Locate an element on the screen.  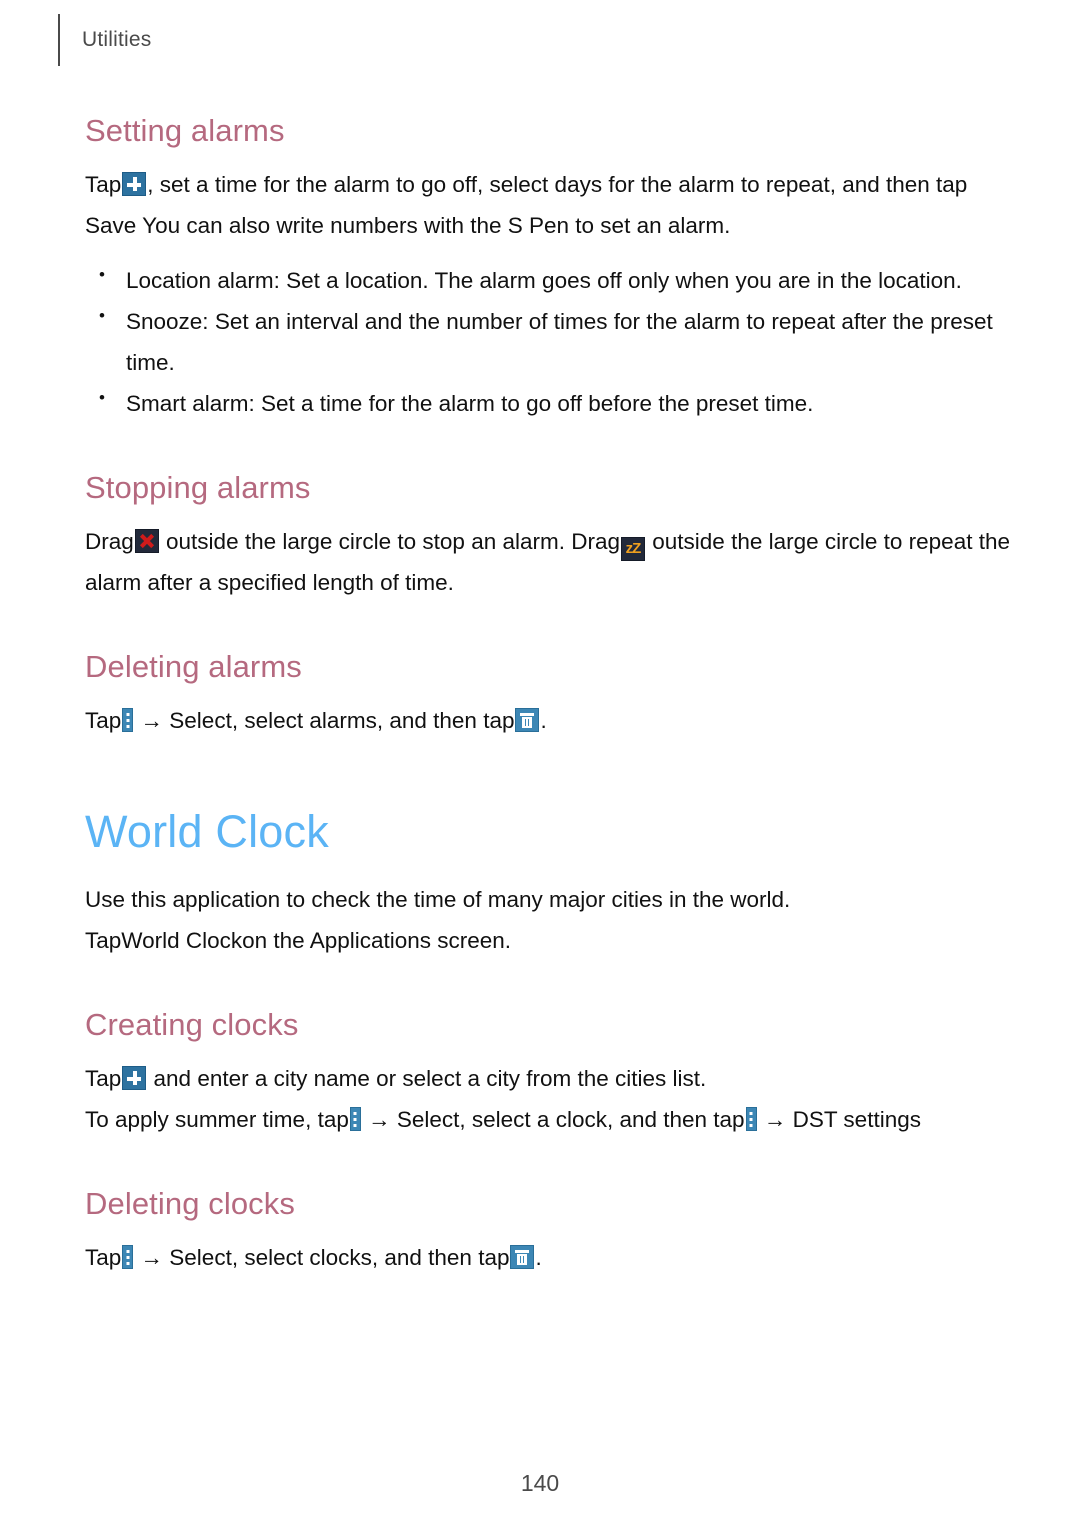
snooze-alarm-icon: zZ is located at coordinates (633, 549).